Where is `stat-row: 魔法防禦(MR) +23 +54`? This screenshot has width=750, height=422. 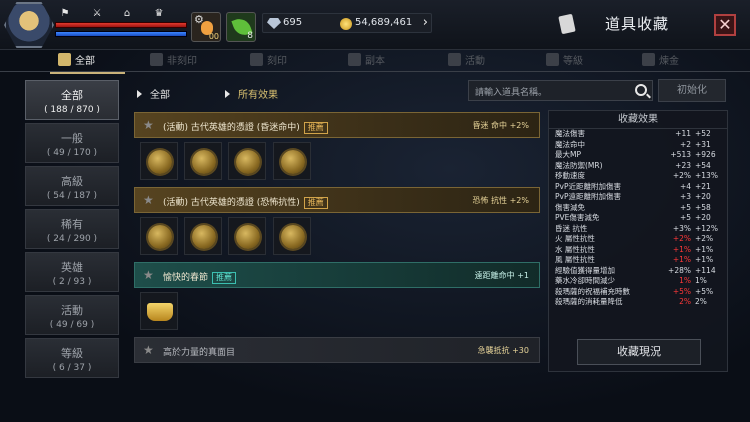 stat-row: 魔法防禦(MR) +23 +54 is located at coordinates (638, 166).